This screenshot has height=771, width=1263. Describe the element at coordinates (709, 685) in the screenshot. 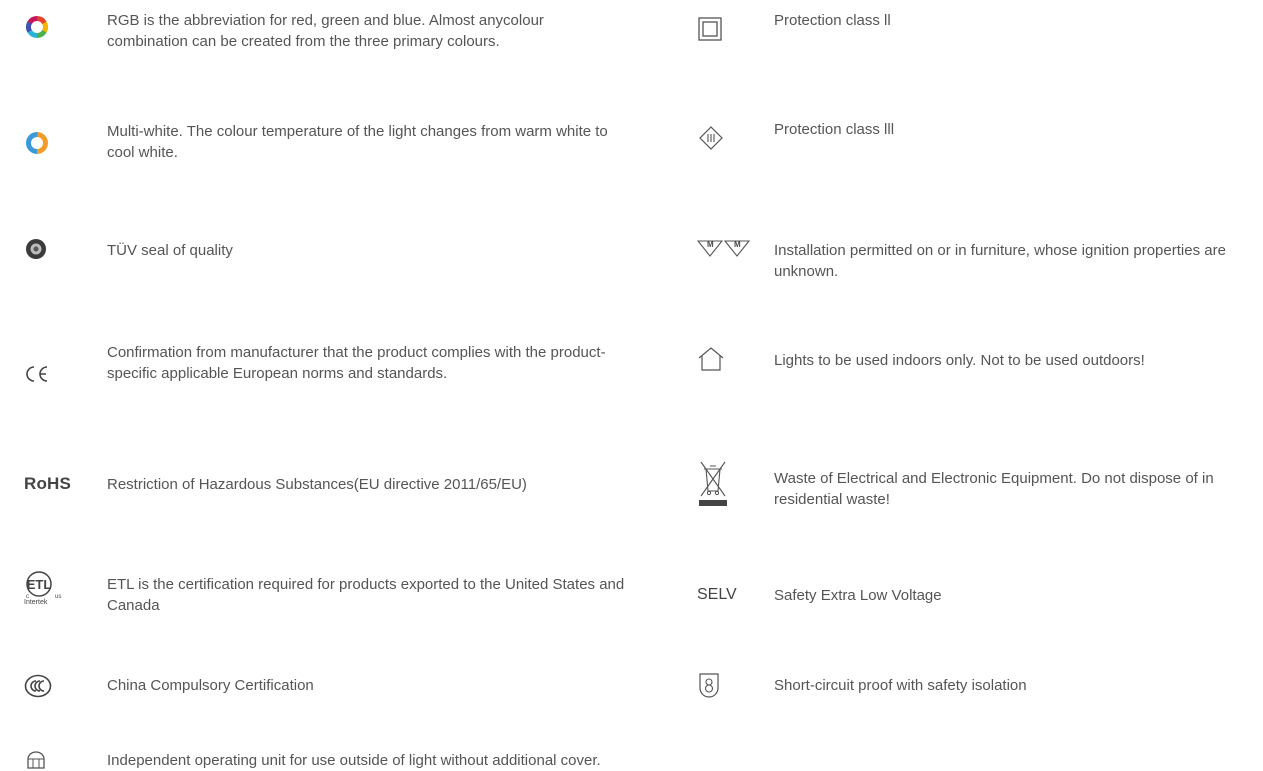

I see `short-circuit-proof-icon` at that location.